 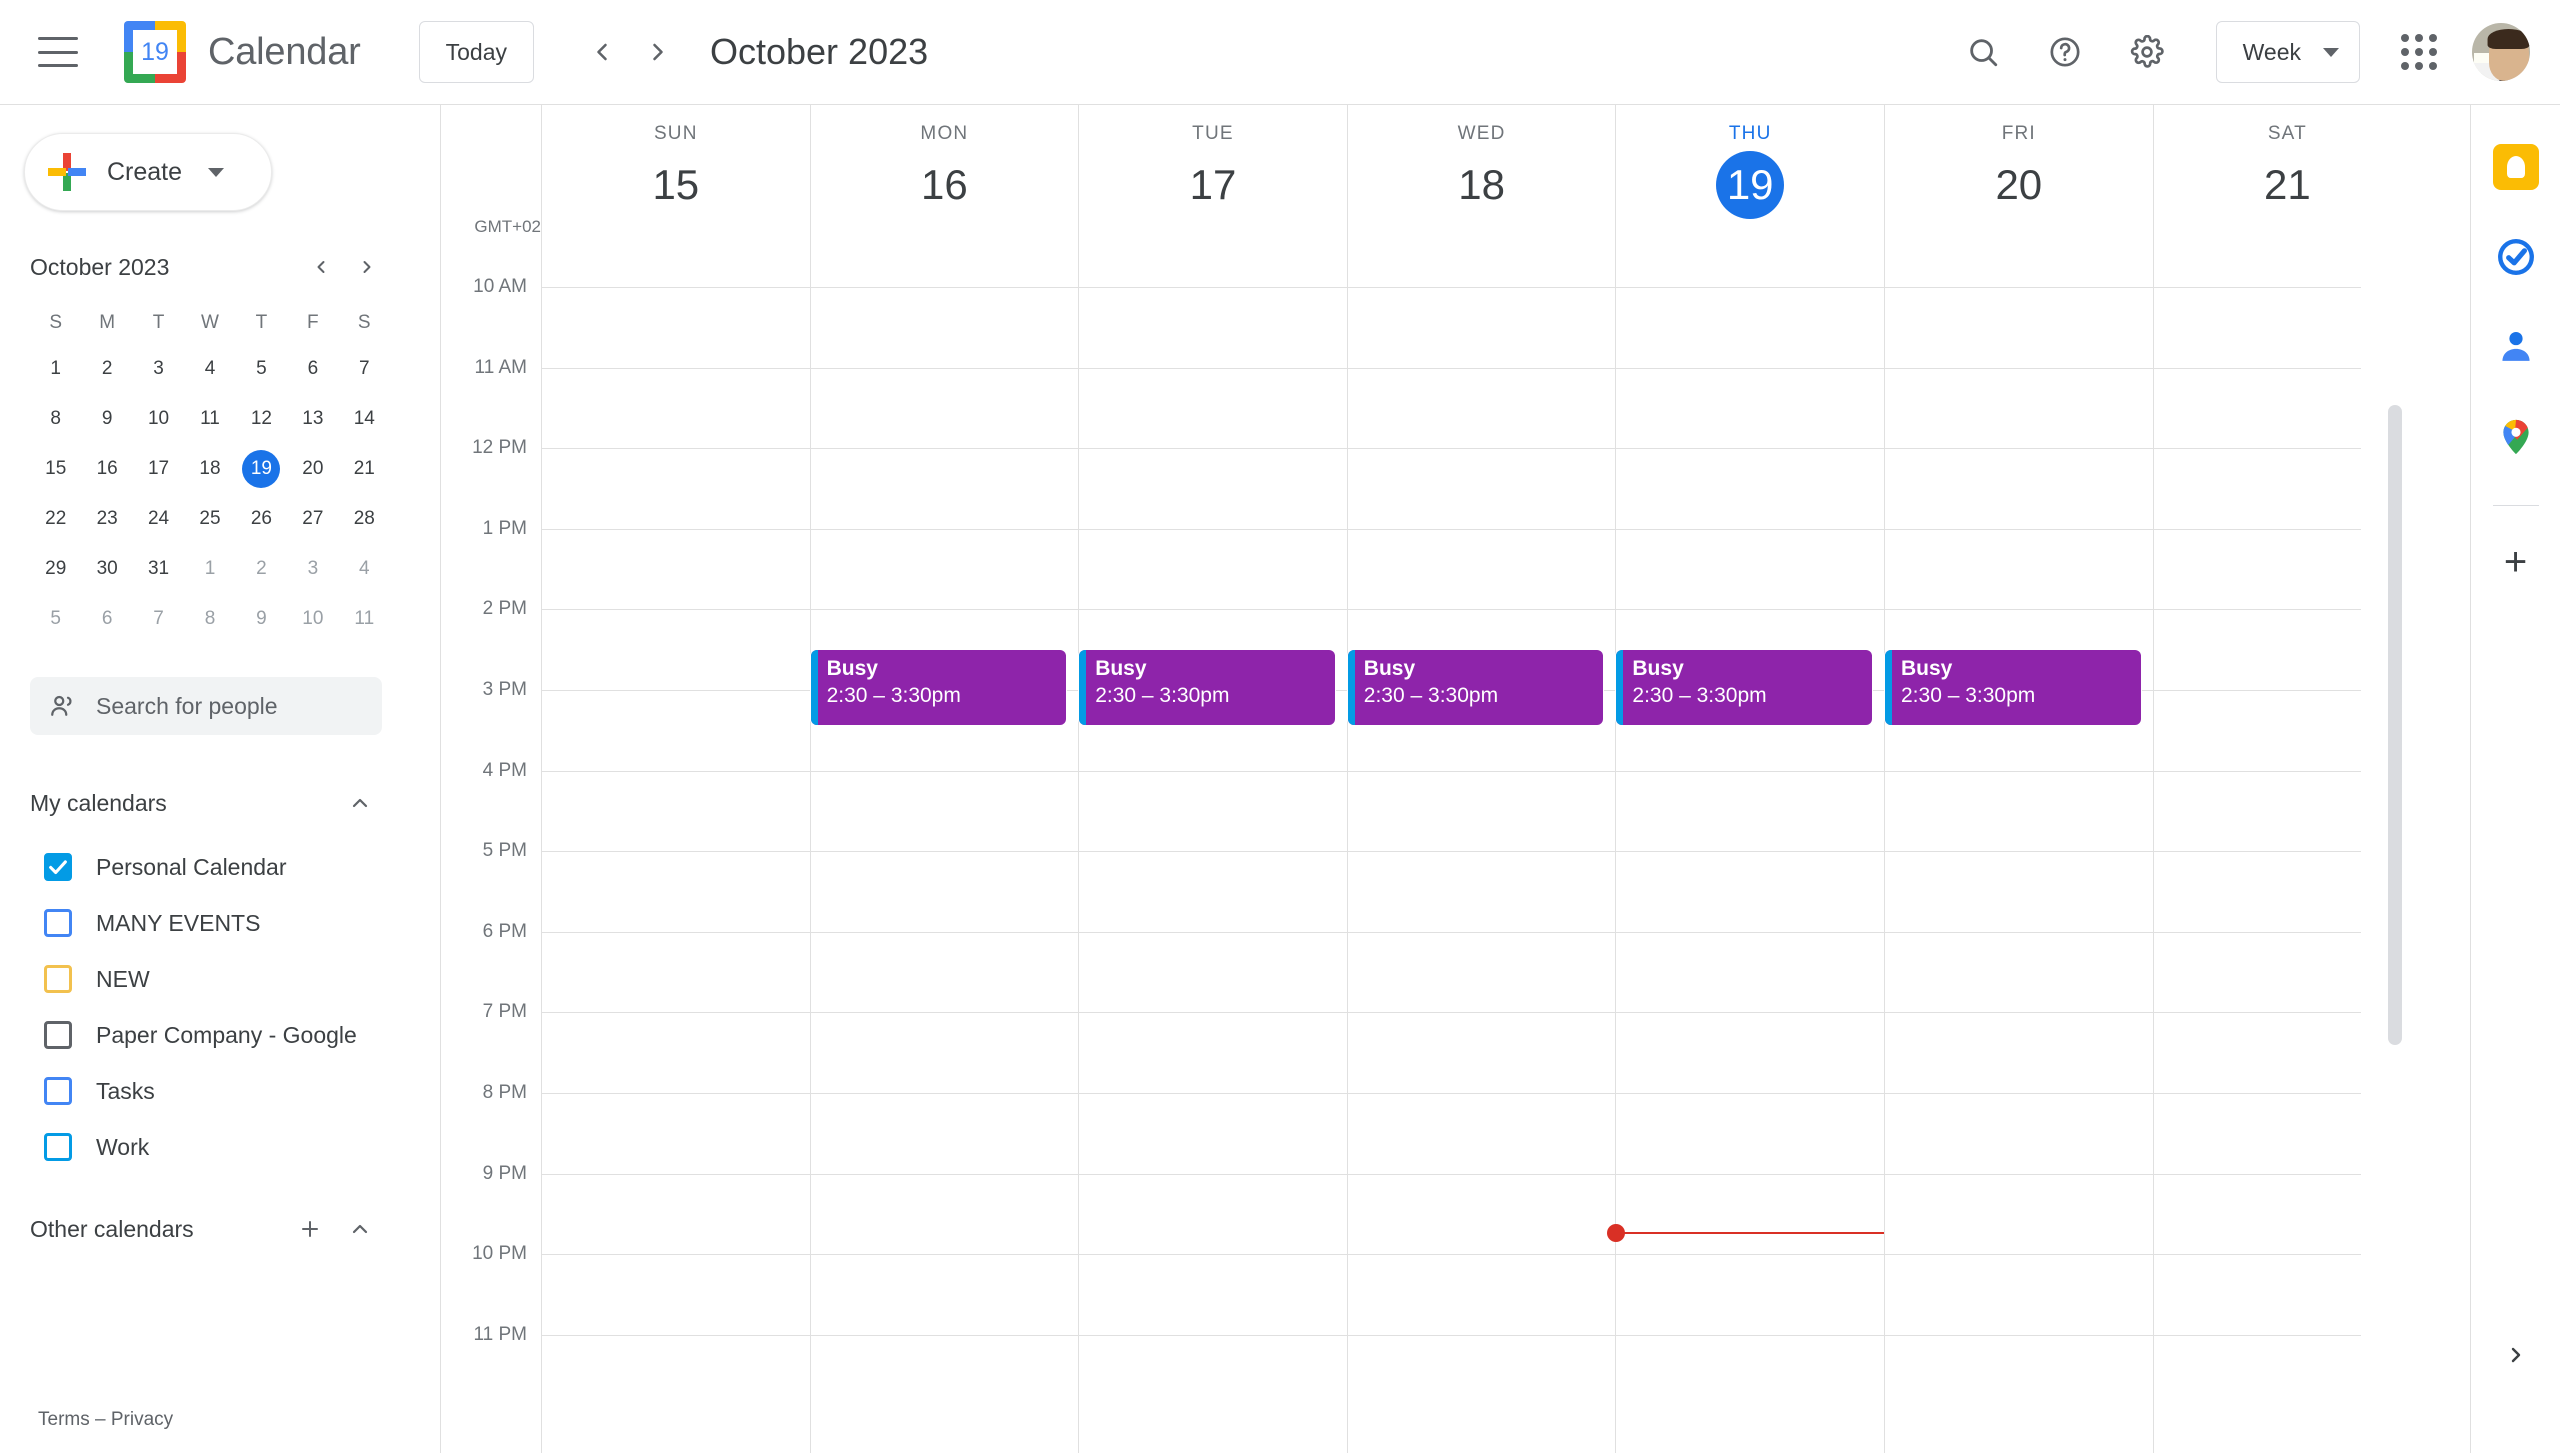 I want to click on maps-icon, so click(x=2516, y=437).